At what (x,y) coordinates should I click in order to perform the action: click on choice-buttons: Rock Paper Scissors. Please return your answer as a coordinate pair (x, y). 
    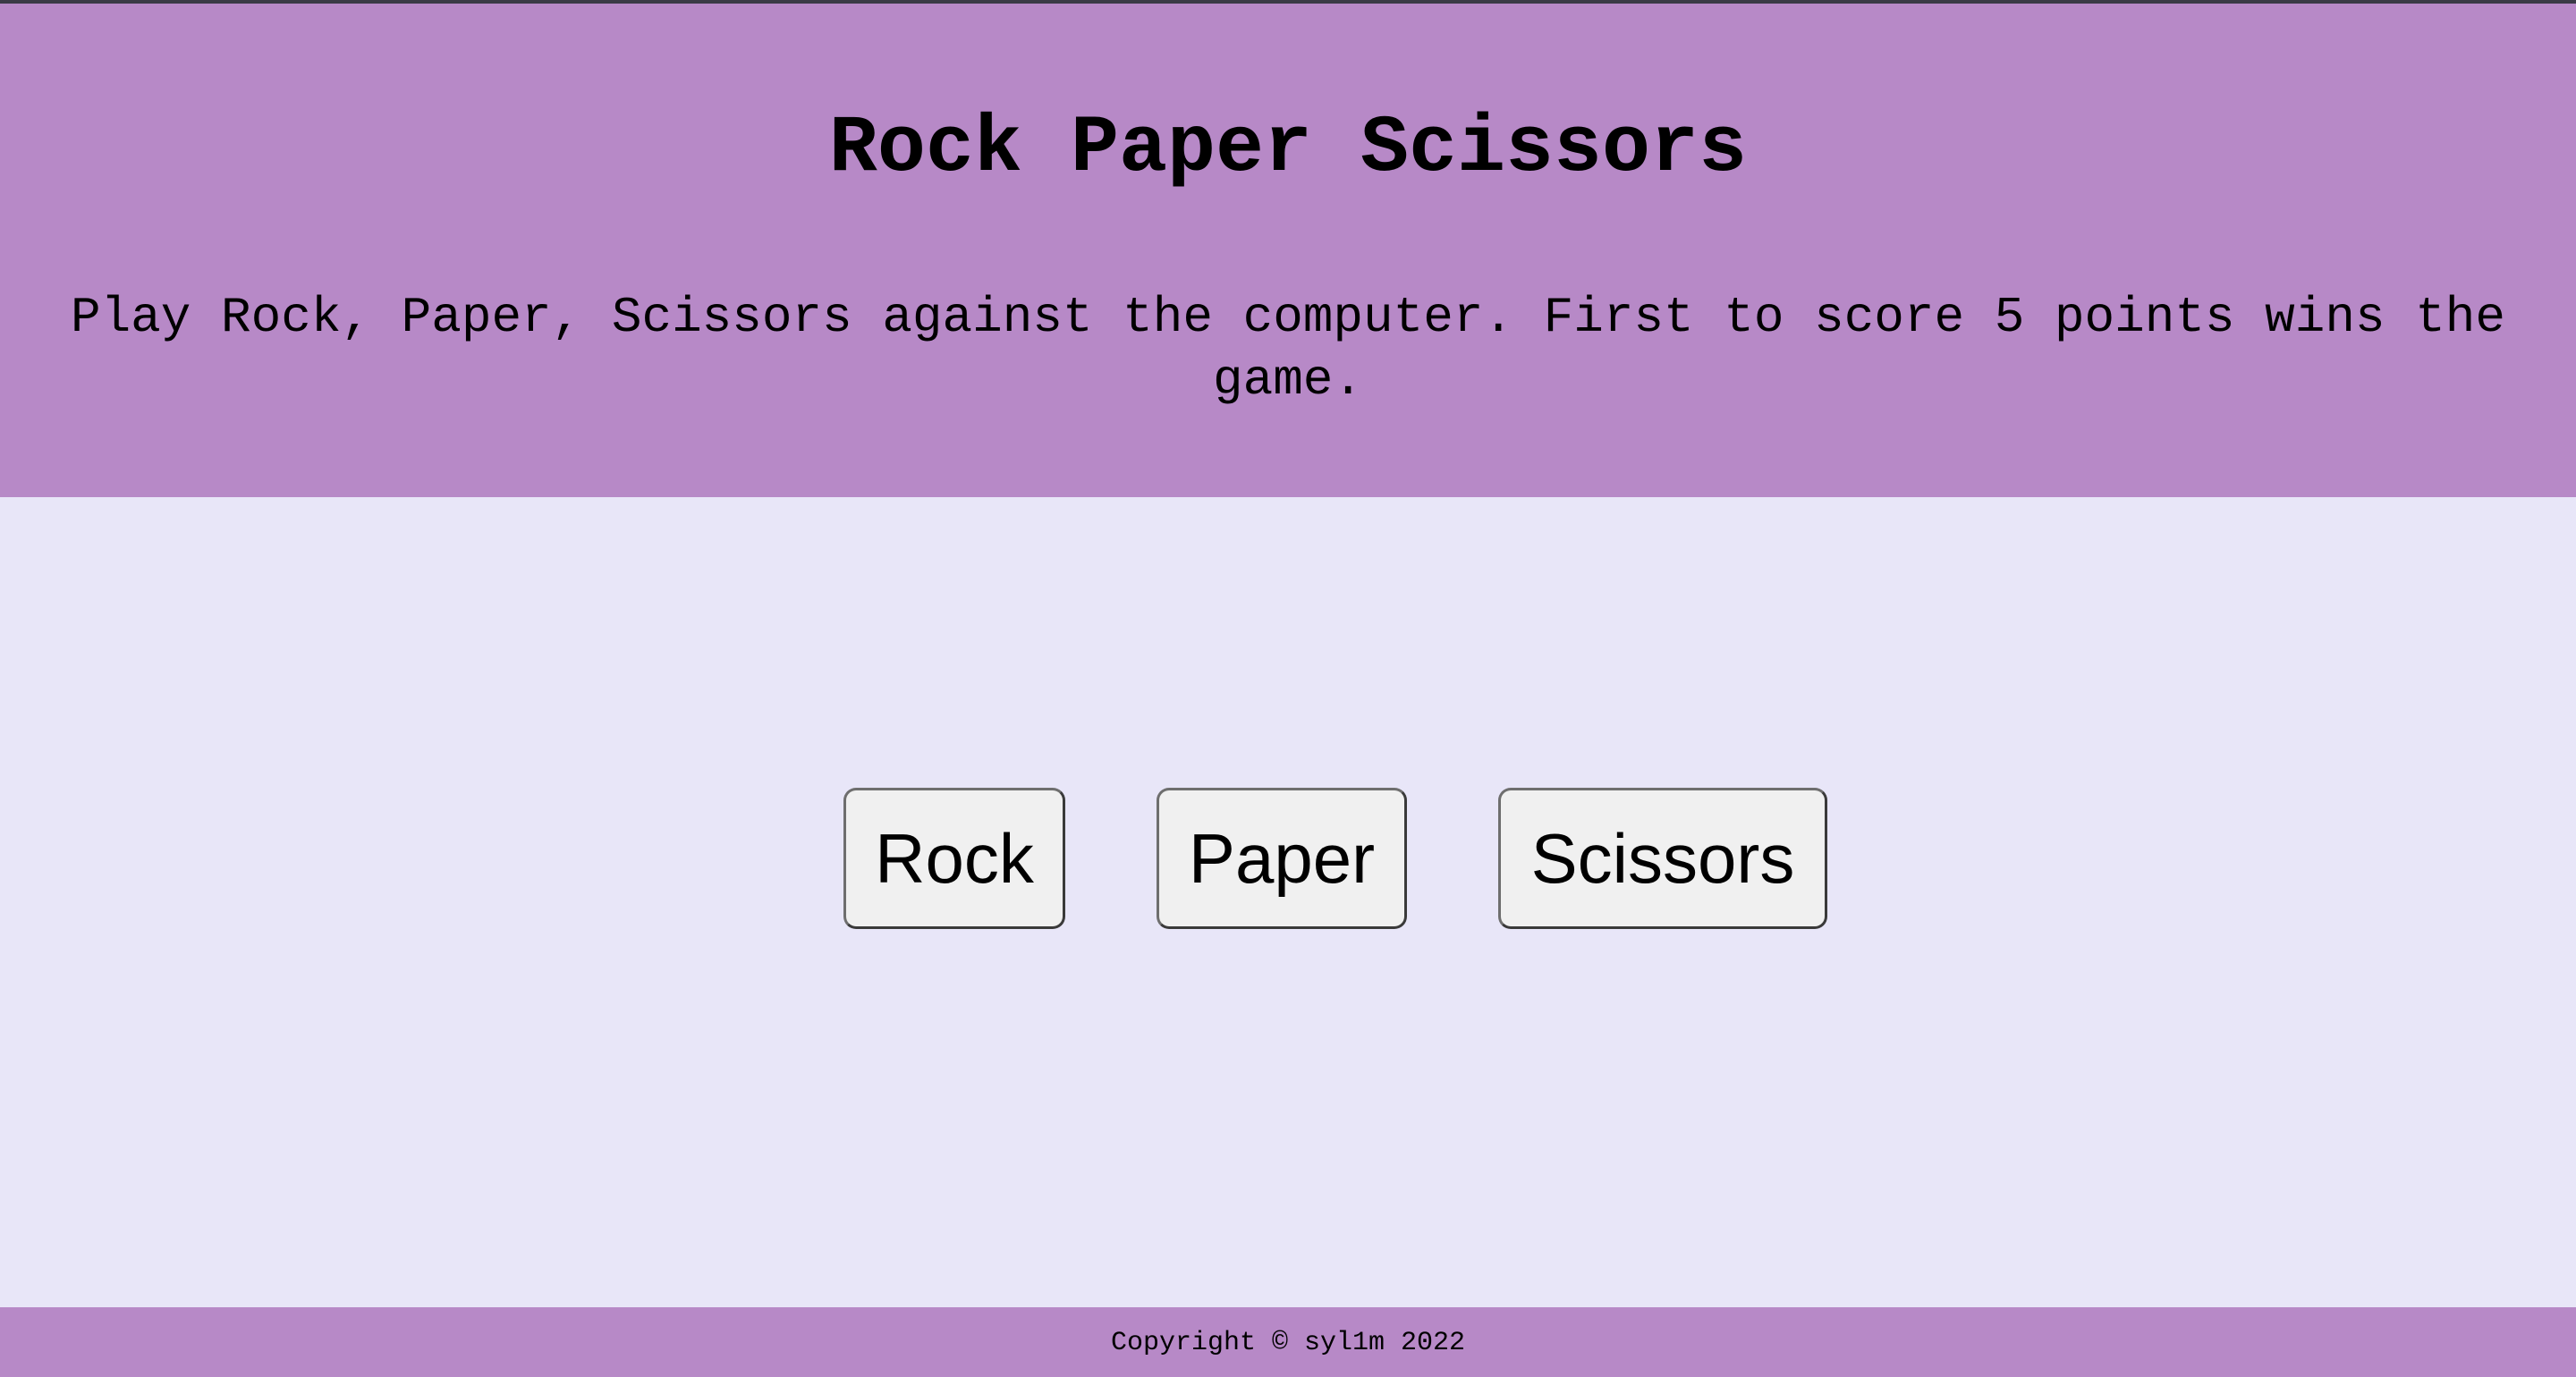
    Looking at the image, I should click on (1288, 858).